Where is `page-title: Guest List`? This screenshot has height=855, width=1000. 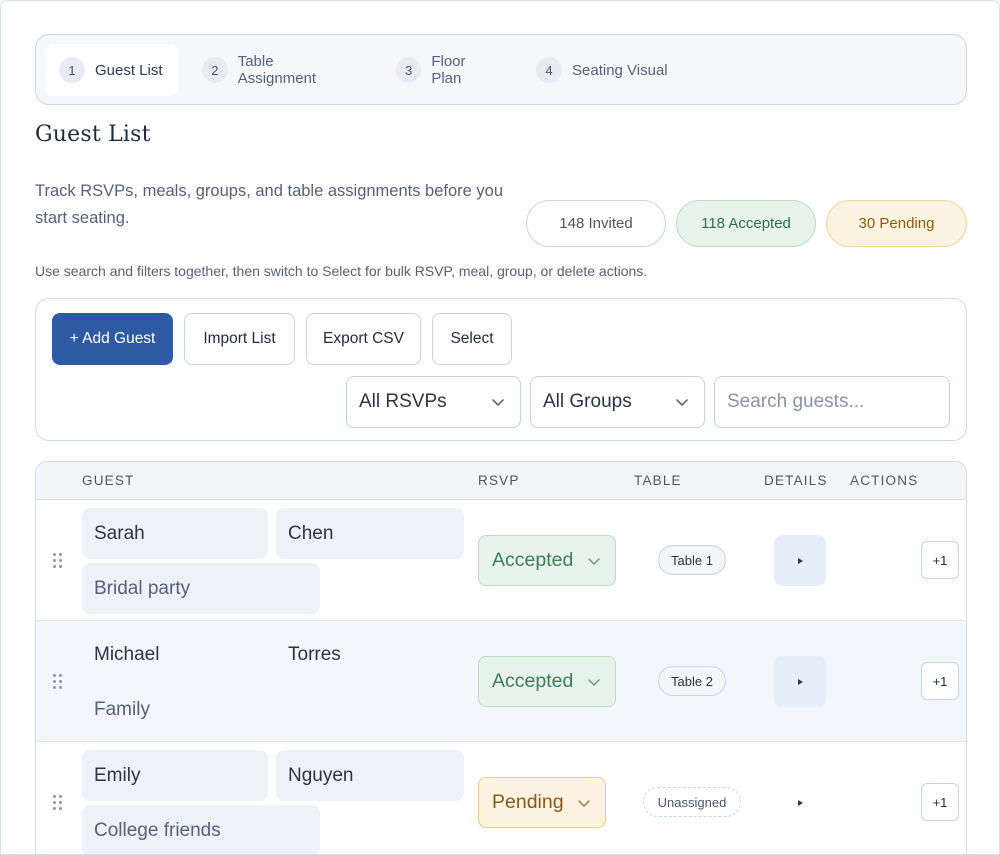
page-title: Guest List is located at coordinates (93, 134).